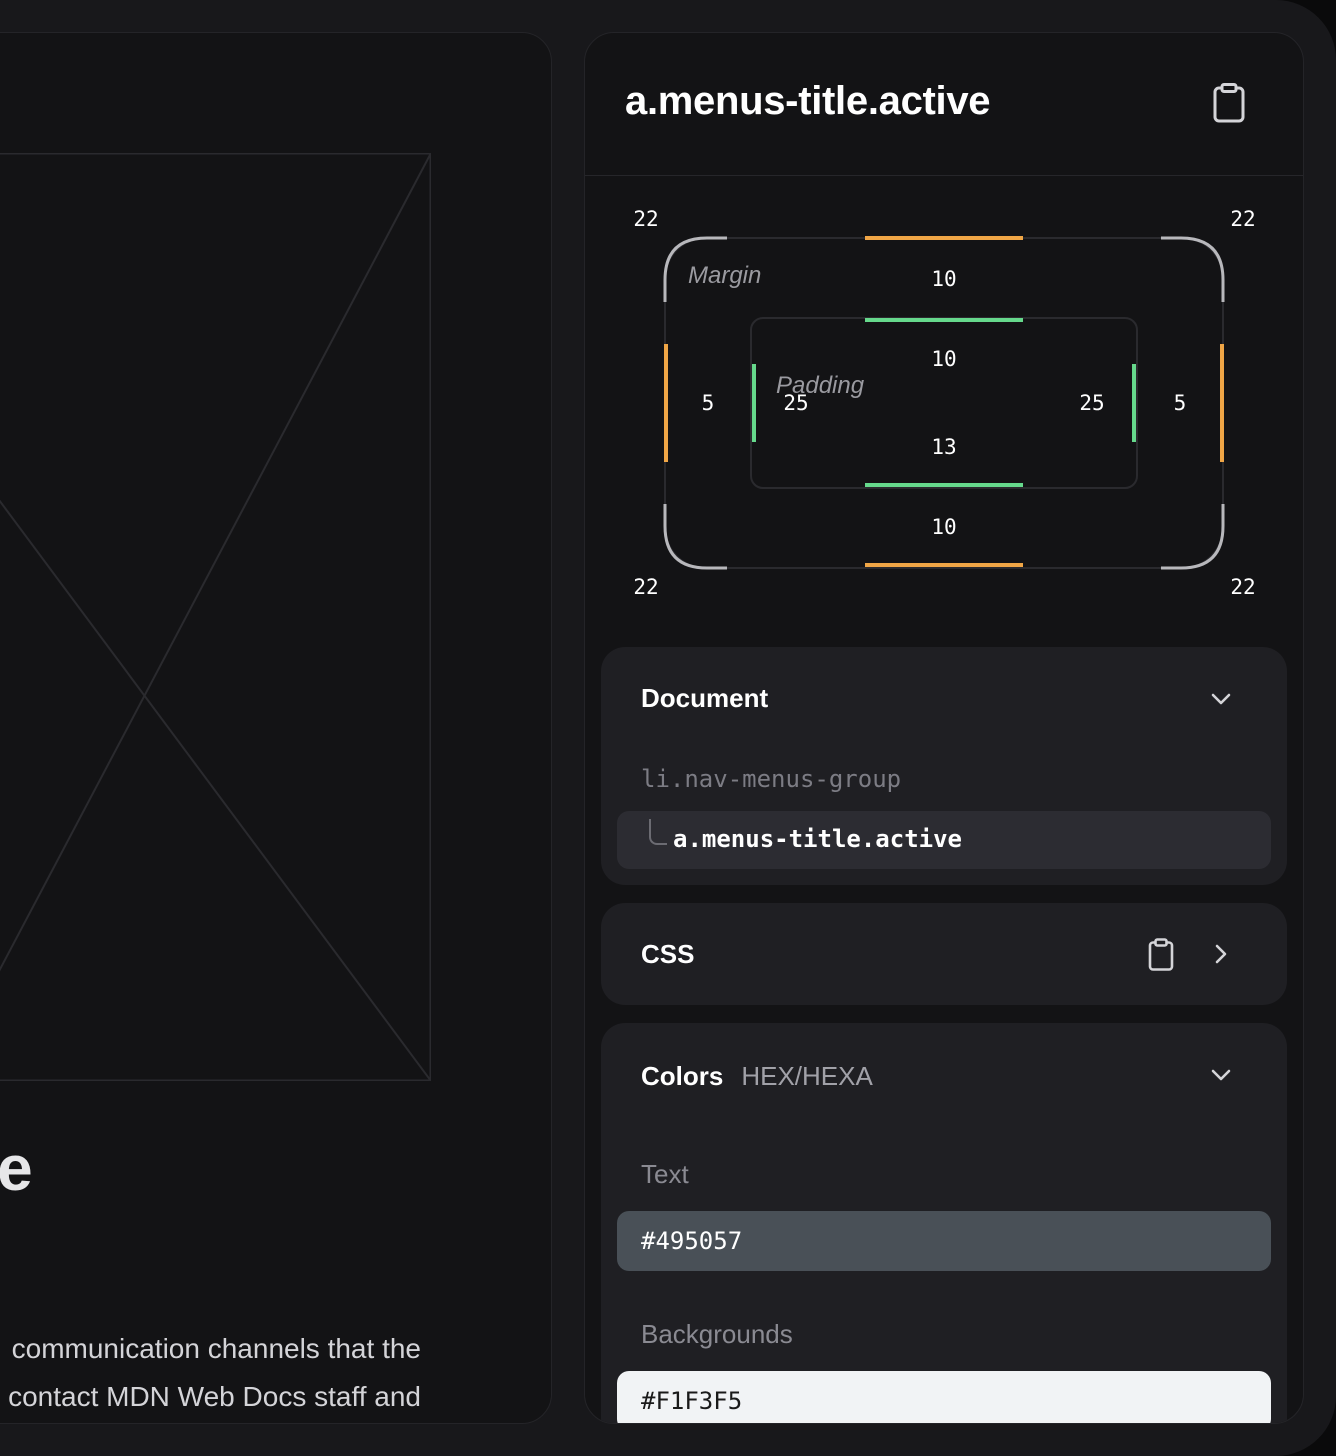 This screenshot has width=1336, height=1456. What do you see at coordinates (646, 587) in the screenshot?
I see `radius-bottom-left: 22` at bounding box center [646, 587].